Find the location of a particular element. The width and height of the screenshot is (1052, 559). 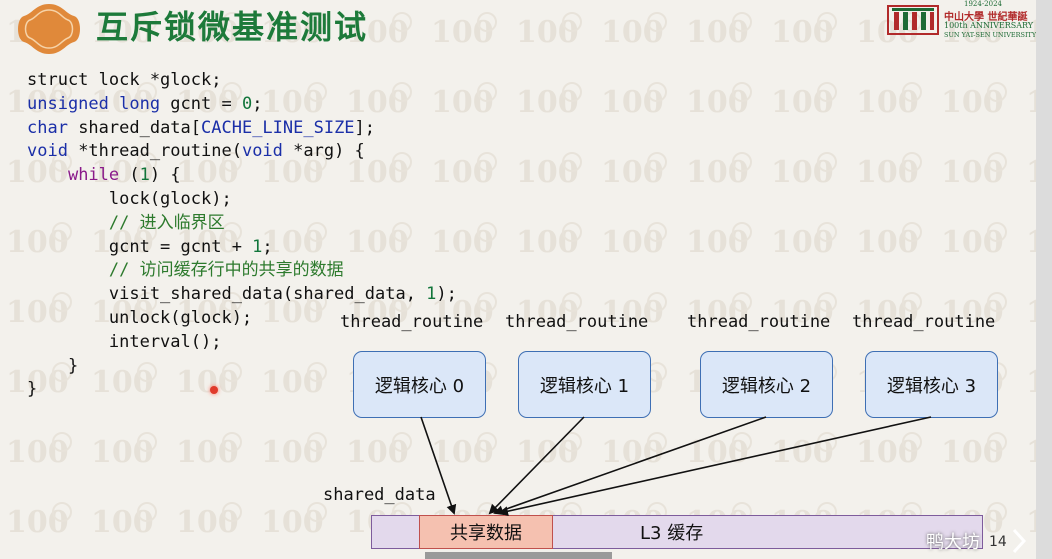

core-label-2: 逻辑核心 2 is located at coordinates (766, 386).